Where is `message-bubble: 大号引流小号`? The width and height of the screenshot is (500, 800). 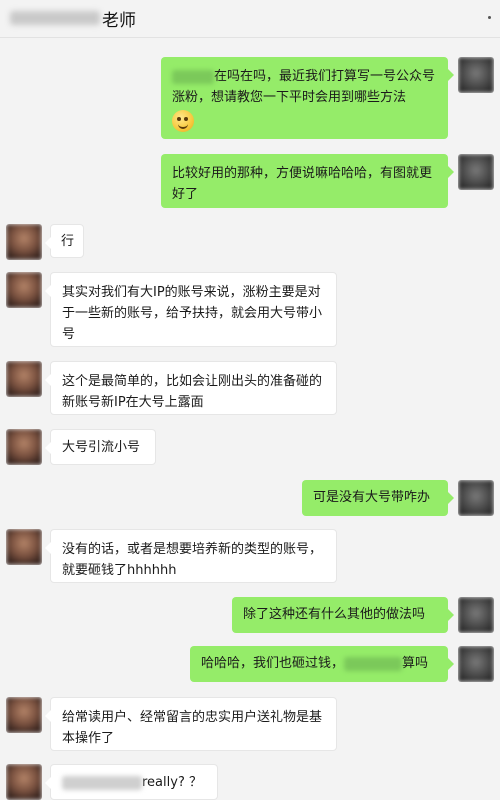 message-bubble: 大号引流小号 is located at coordinates (100, 447).